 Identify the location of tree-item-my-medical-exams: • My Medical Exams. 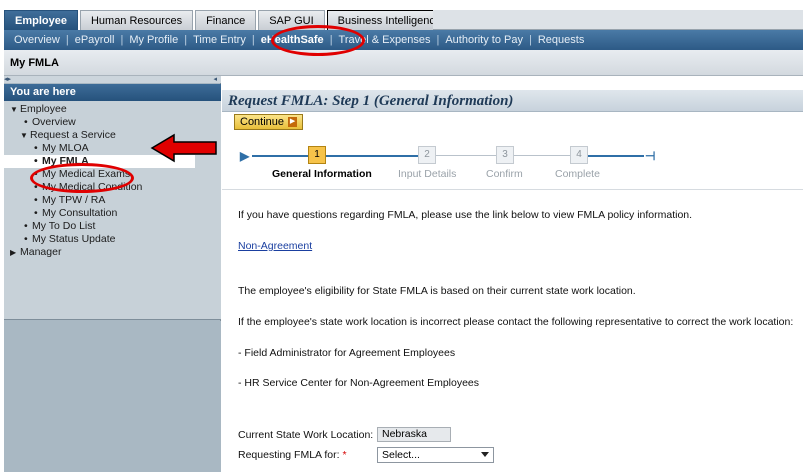
(112, 174).